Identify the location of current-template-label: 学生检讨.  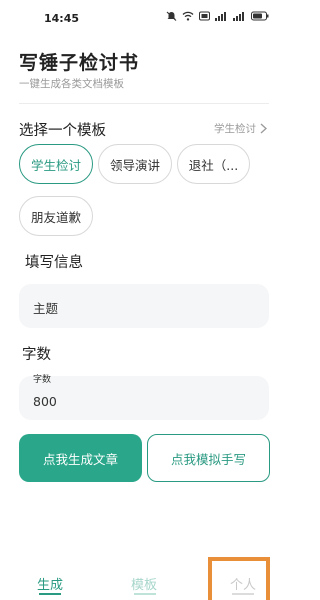
(235, 129).